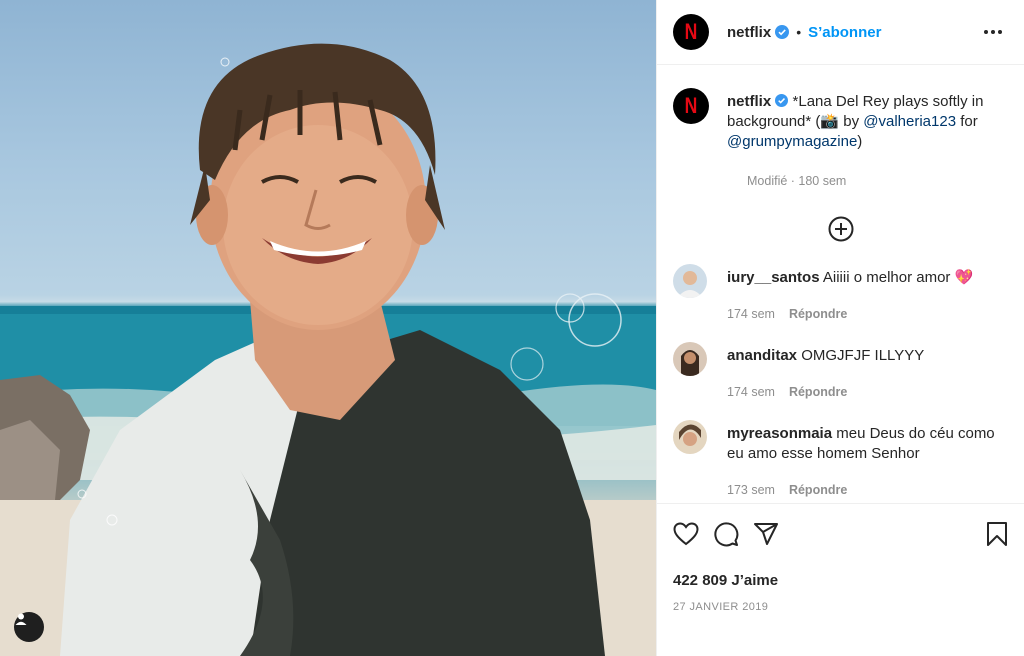 This screenshot has width=1024, height=656. What do you see at coordinates (751, 490) in the screenshot?
I see `comment-time: 173 sem` at bounding box center [751, 490].